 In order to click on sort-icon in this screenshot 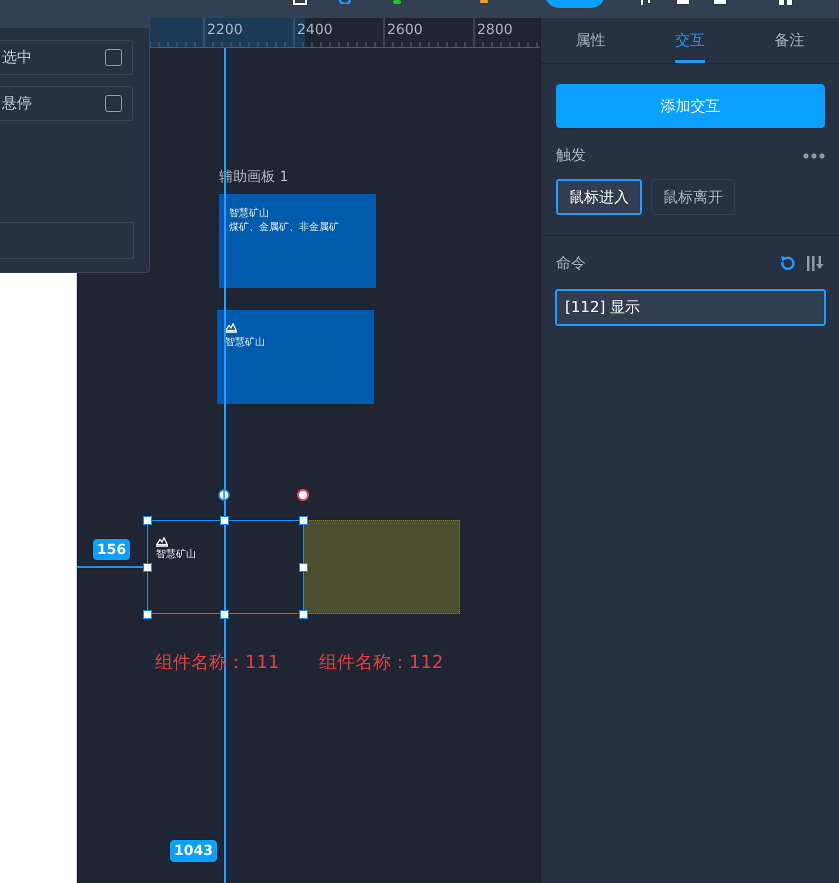, I will do `click(816, 263)`.